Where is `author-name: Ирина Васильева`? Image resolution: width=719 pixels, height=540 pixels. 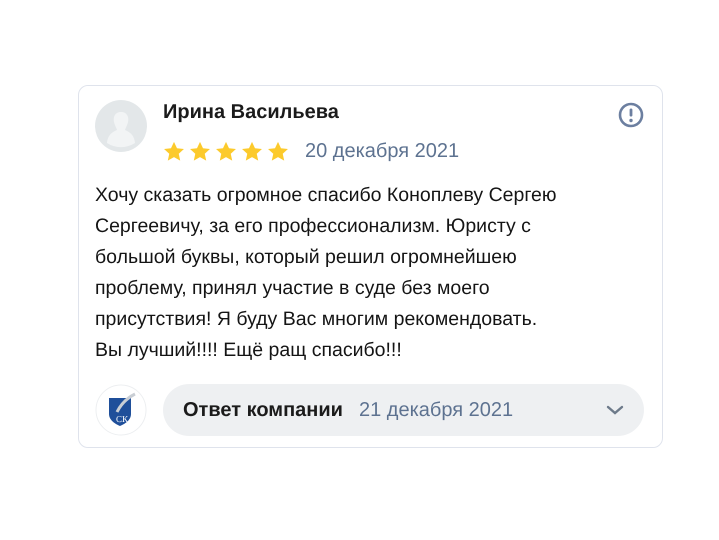 author-name: Ирина Васильева is located at coordinates (251, 112).